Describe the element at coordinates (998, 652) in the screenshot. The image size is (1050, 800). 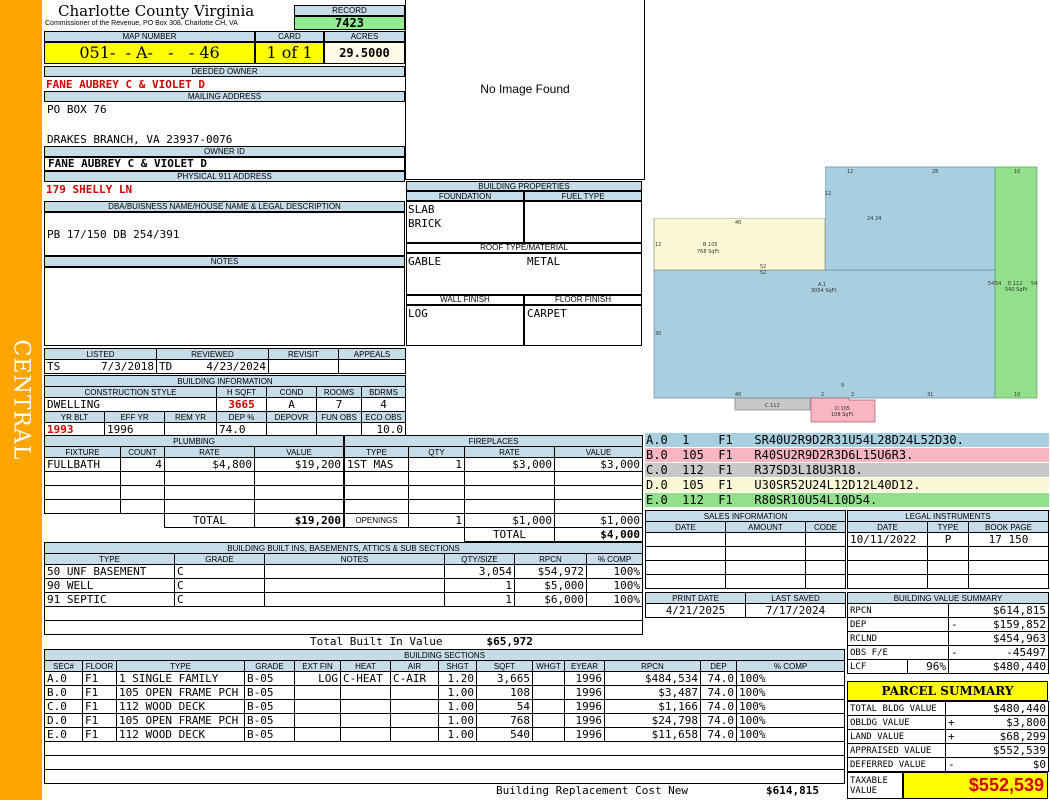
I see `value-amount-cell: - -45497` at that location.